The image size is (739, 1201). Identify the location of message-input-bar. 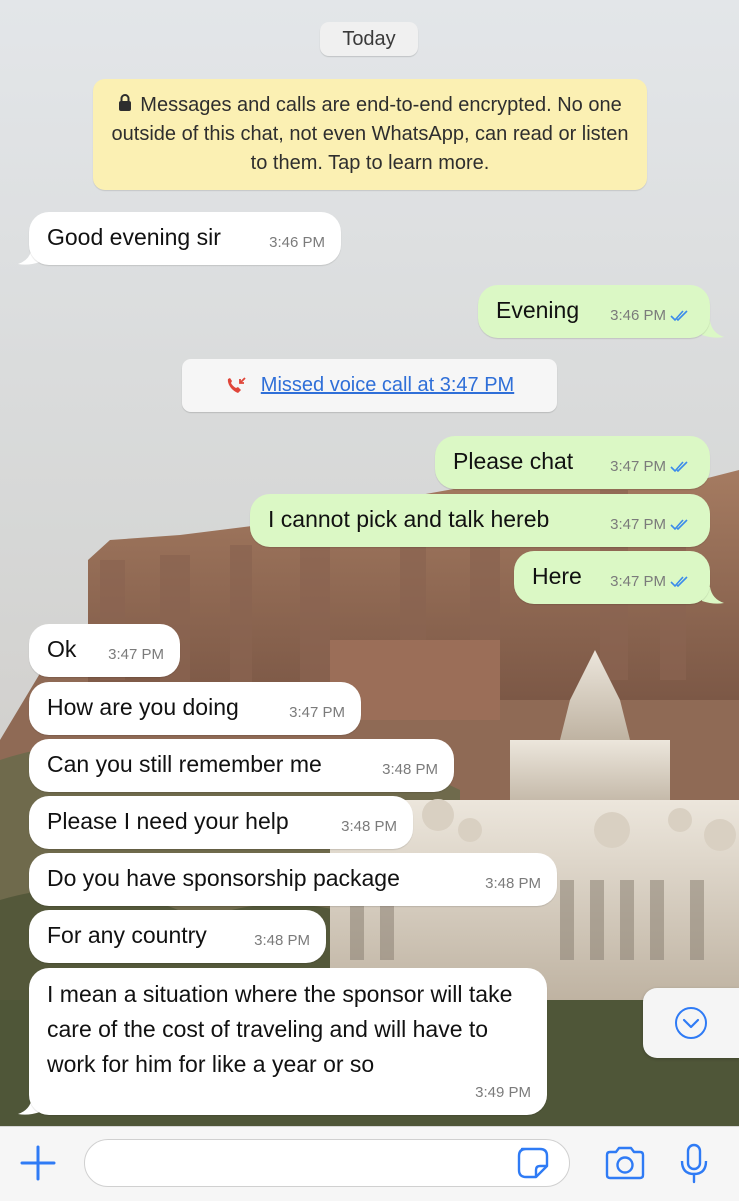
(369, 1163).